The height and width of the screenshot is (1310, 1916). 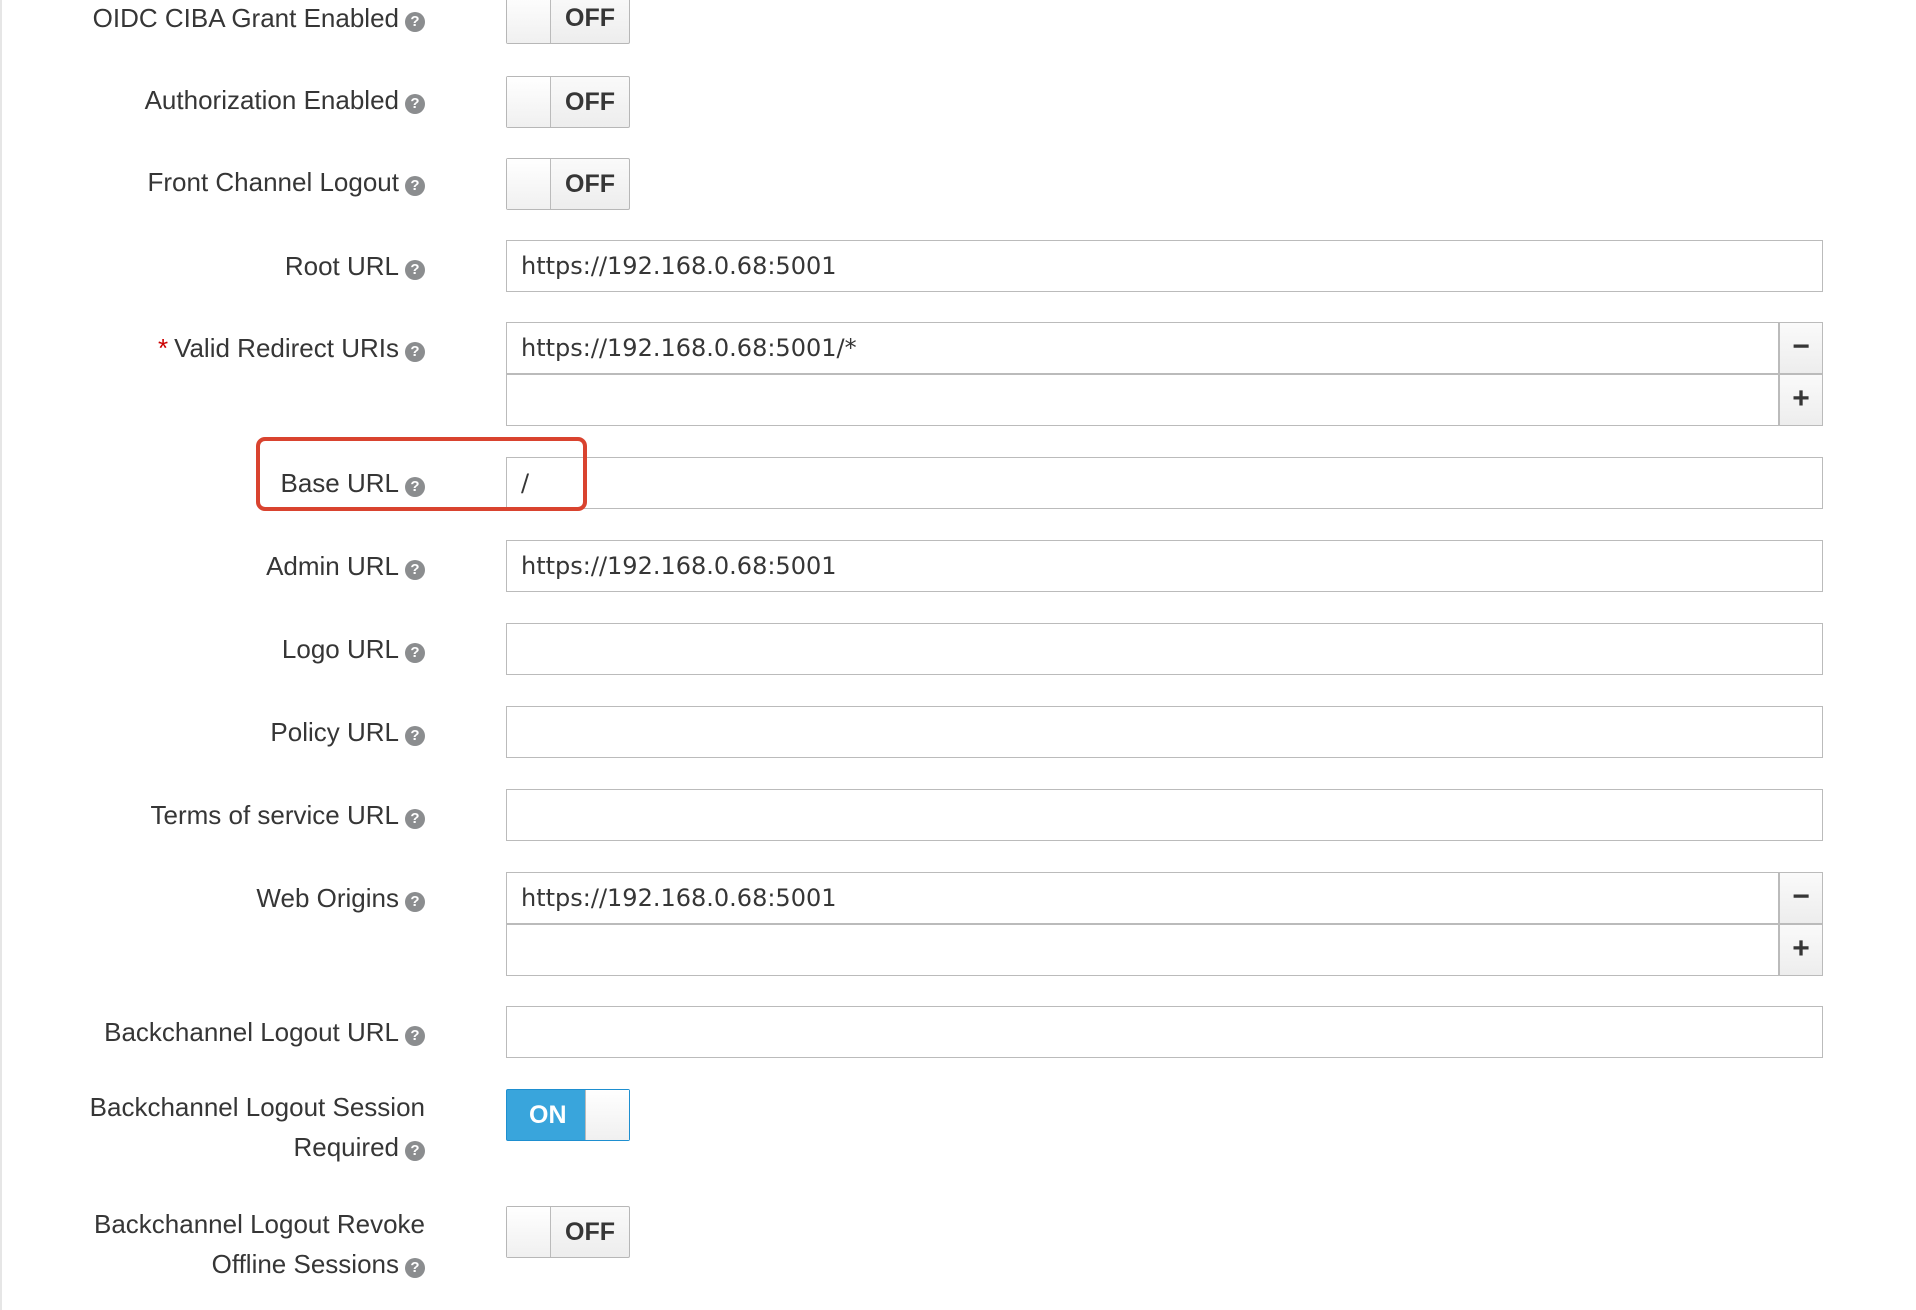 I want to click on remove-web-origin-button: −, so click(x=1801, y=898).